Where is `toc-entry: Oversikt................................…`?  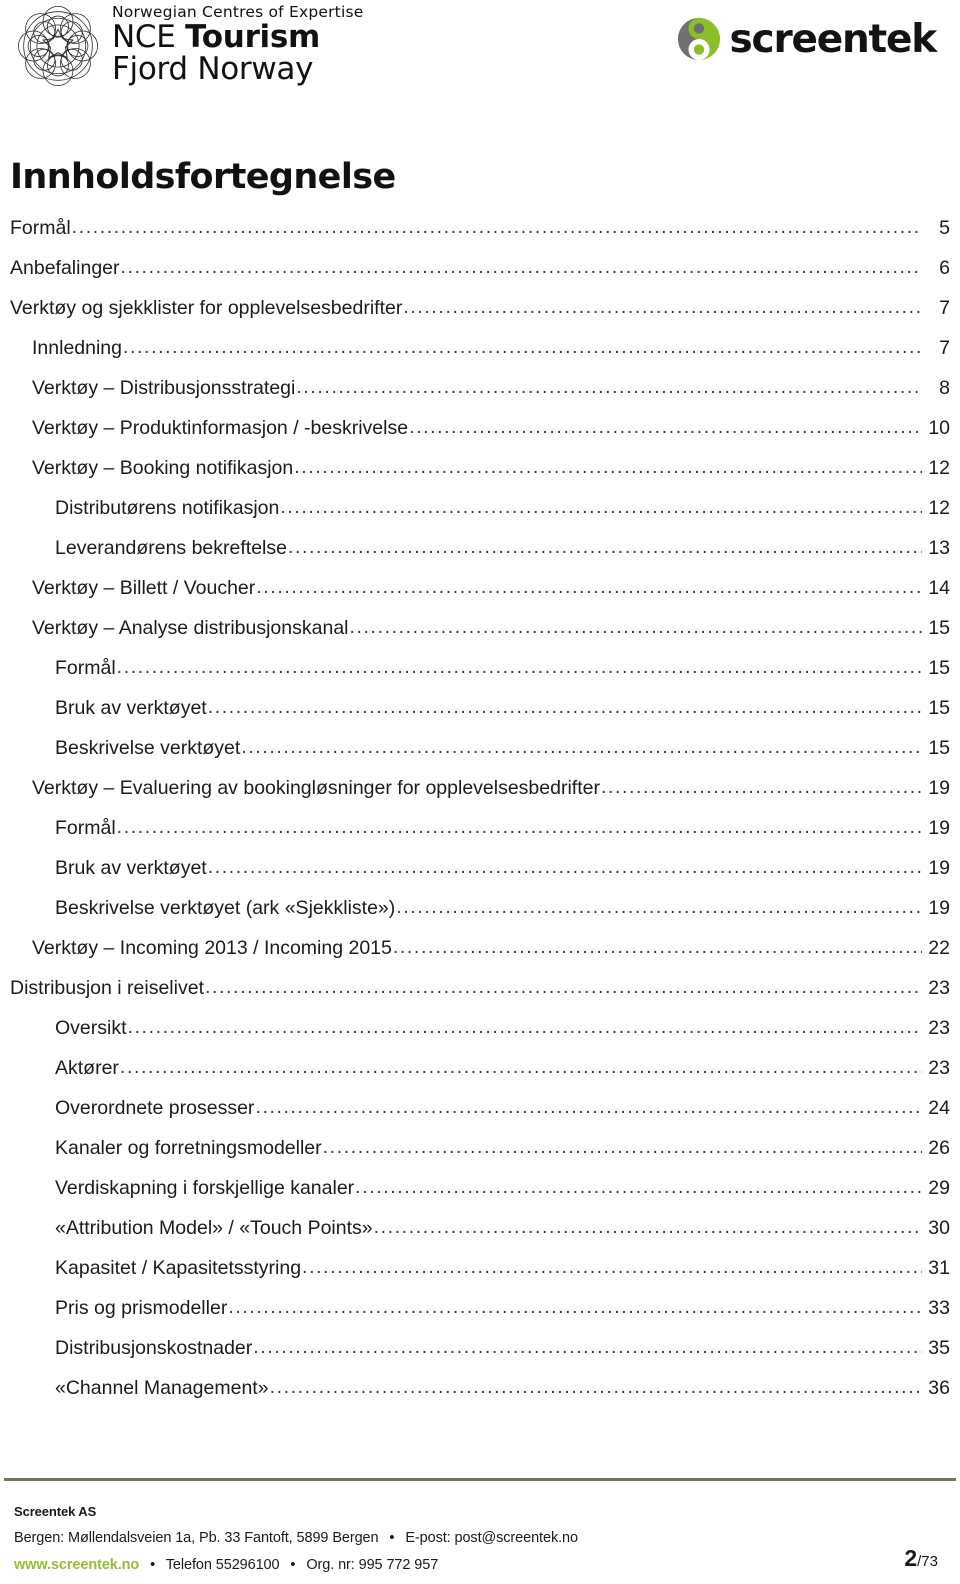 toc-entry: Oversikt................................… is located at coordinates (480, 1037).